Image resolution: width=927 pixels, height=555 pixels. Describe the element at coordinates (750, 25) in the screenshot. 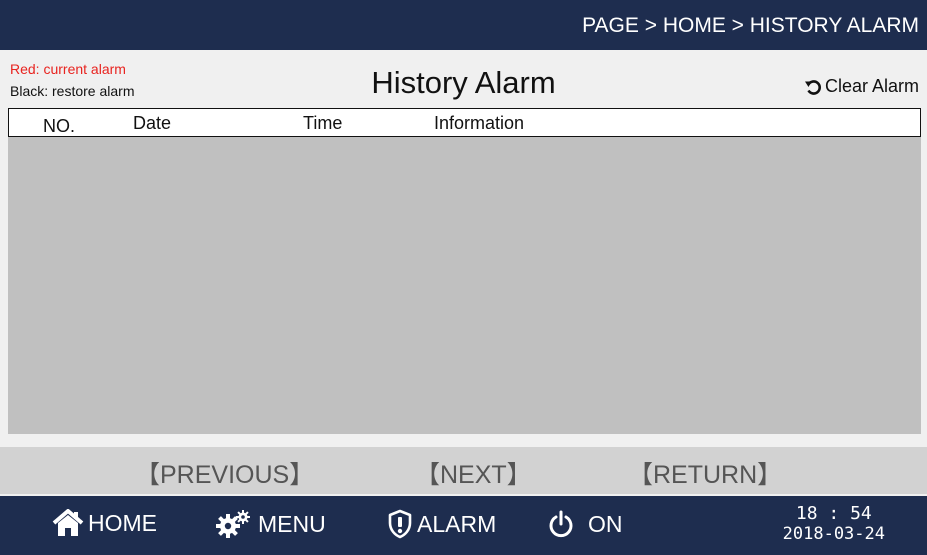

I see `breadcrumb: PAGE > HOME > HISTORY ALARM` at that location.